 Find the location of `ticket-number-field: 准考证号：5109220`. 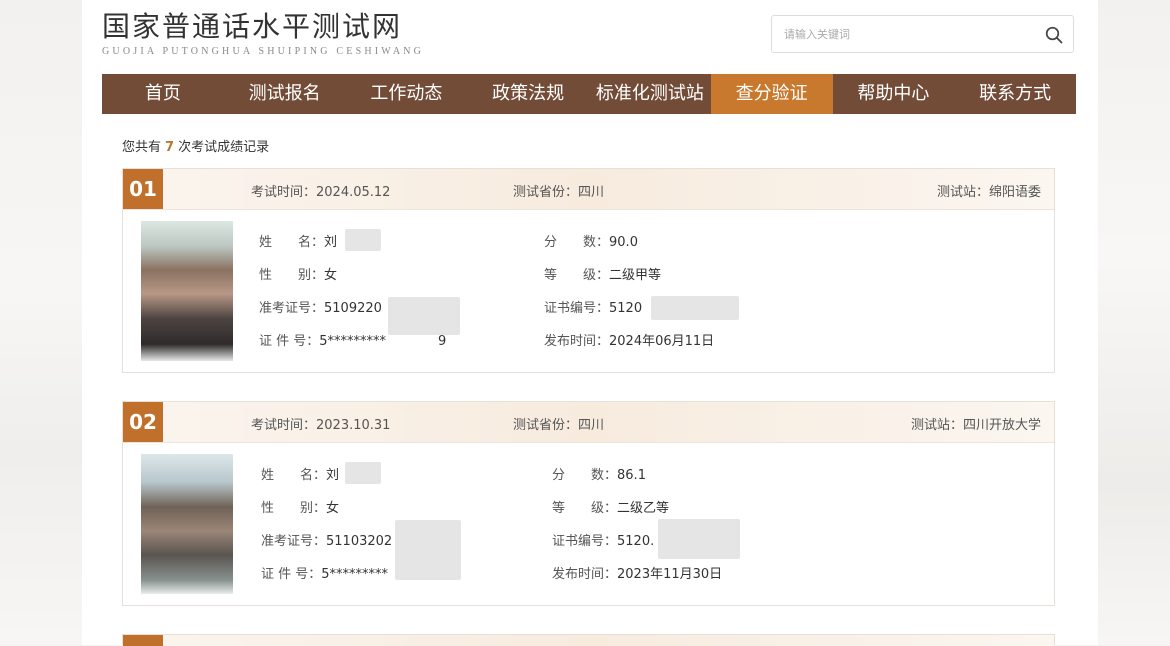

ticket-number-field: 准考证号：5109220 is located at coordinates (320, 306).